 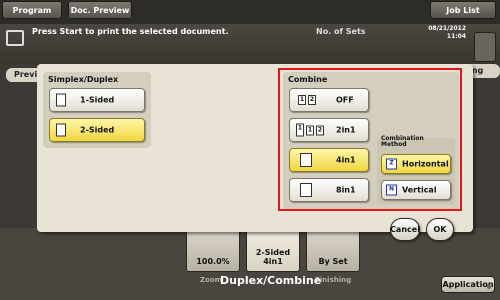 What do you see at coordinates (271, 280) in the screenshot?
I see `section-title: Duplex/Combine` at bounding box center [271, 280].